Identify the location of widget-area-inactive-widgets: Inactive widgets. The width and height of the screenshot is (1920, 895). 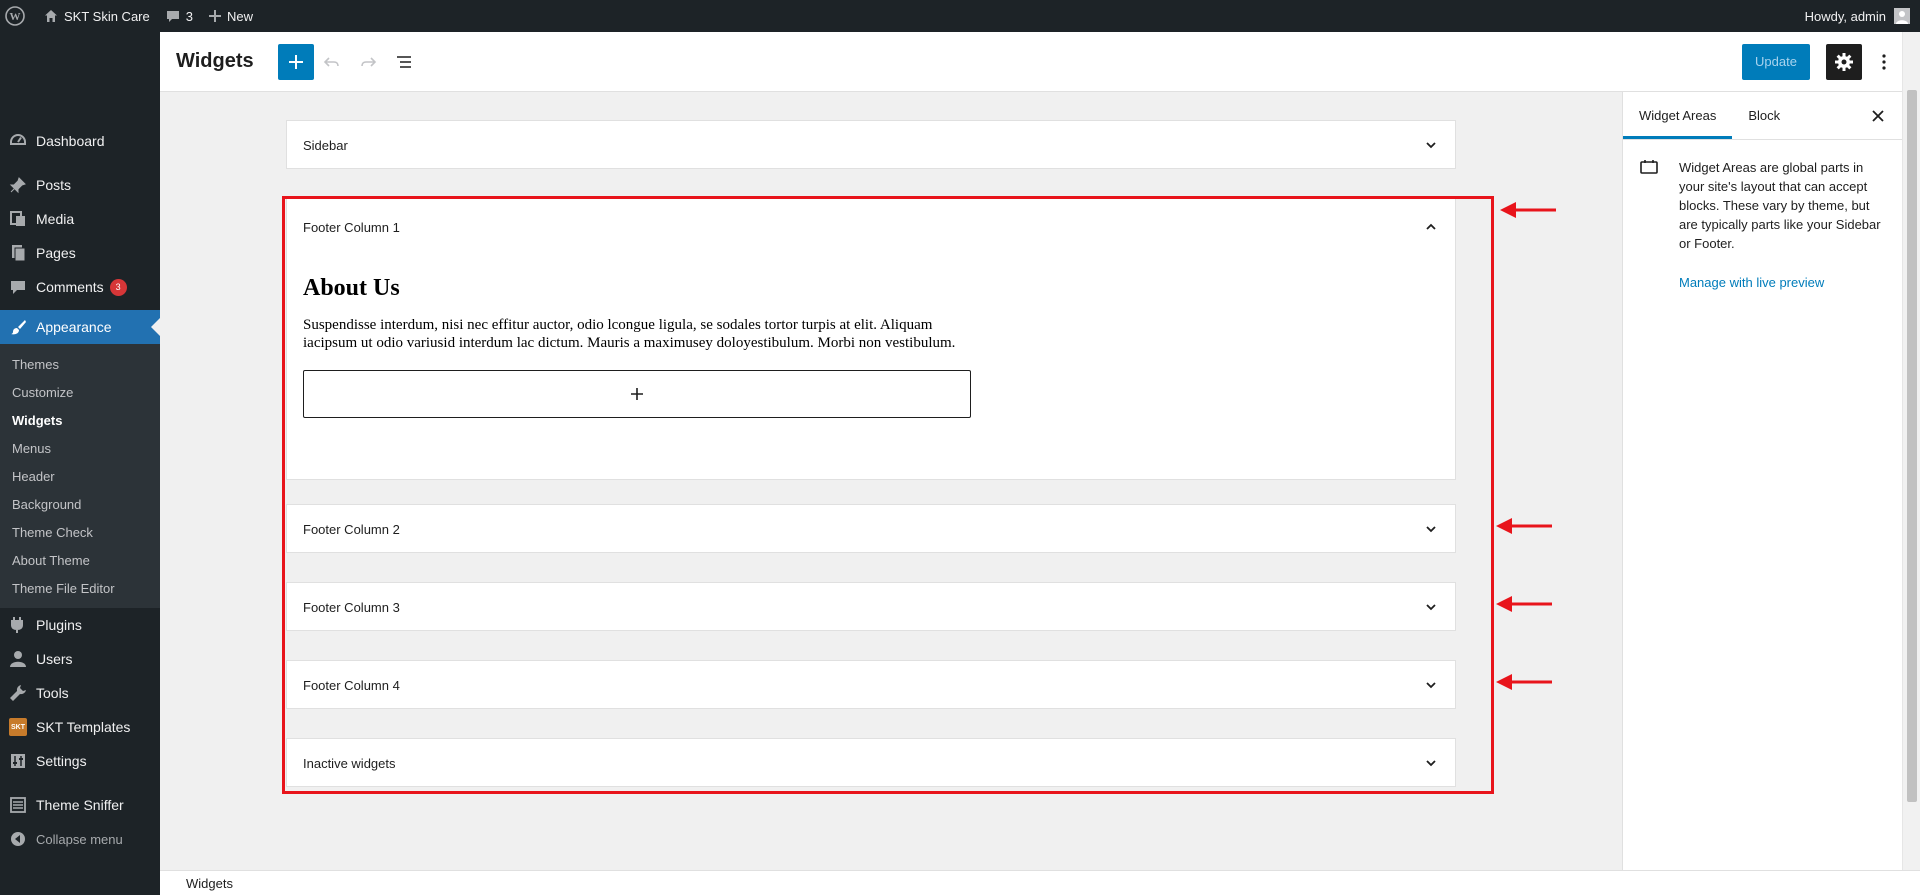
(871, 762).